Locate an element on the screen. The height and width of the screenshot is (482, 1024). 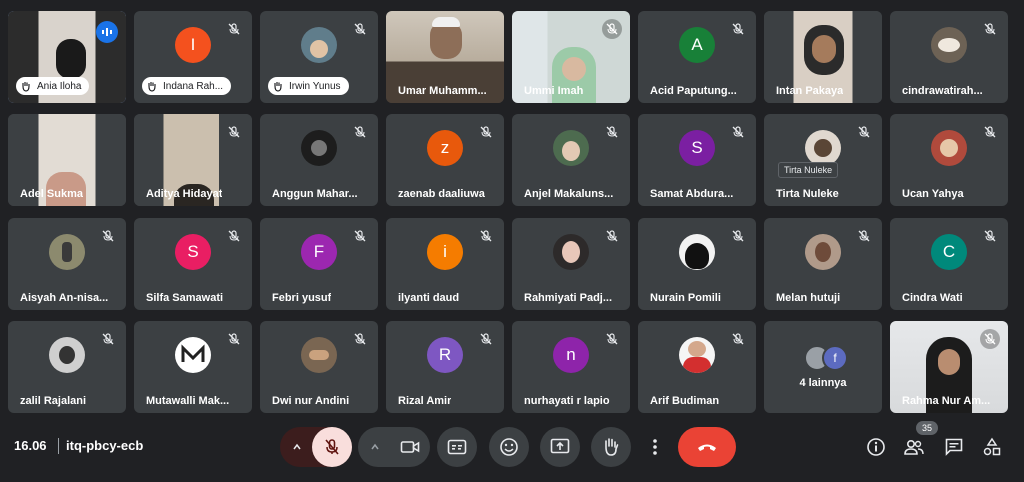
chat-button is located at coordinates (954, 447).